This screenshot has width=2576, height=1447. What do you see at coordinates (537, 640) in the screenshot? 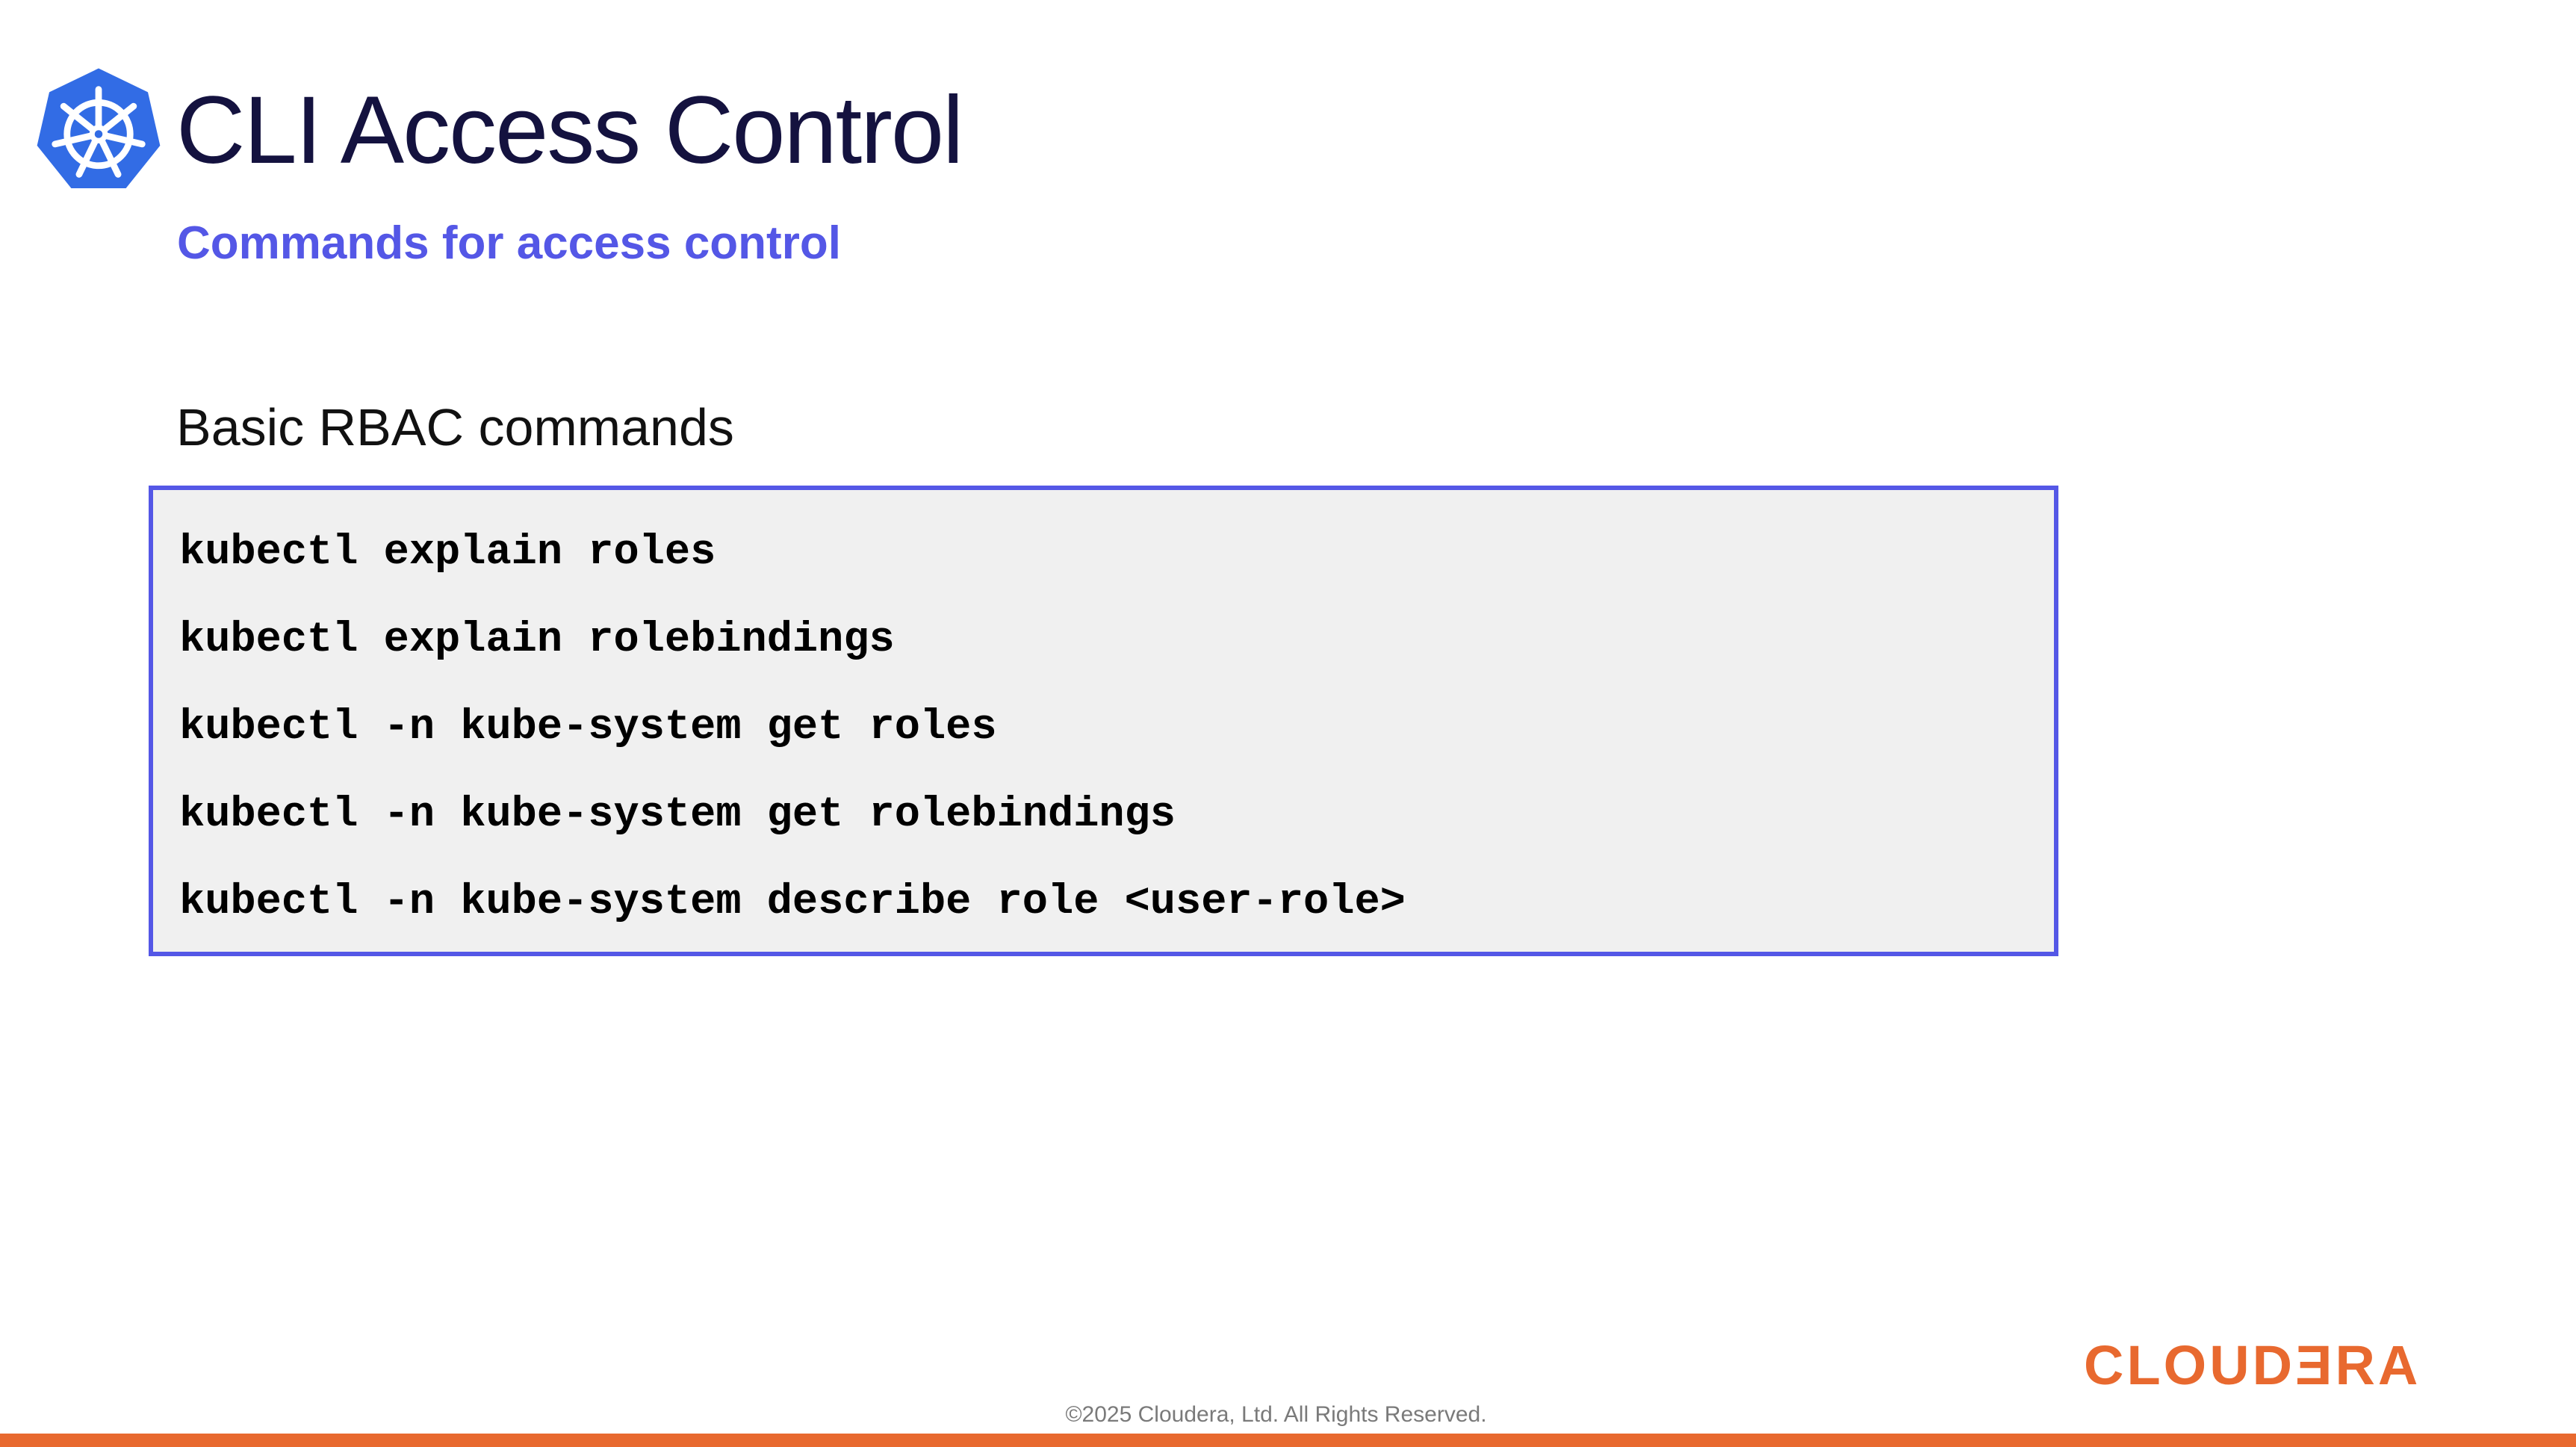
I see `code-line: kubectl explain rolebindings` at bounding box center [537, 640].